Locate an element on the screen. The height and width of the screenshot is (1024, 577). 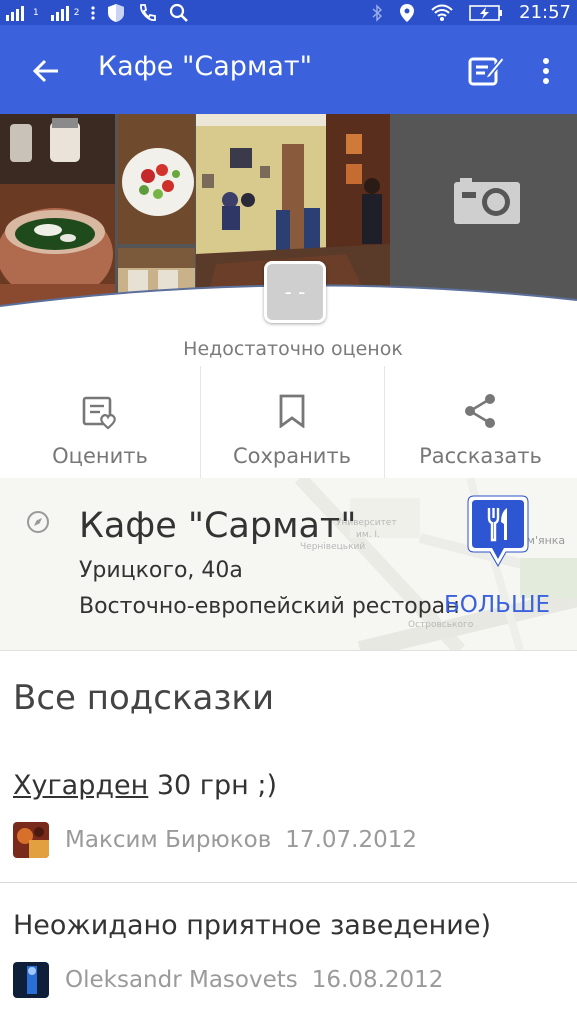
restaurant-pin-icon is located at coordinates (498, 532).